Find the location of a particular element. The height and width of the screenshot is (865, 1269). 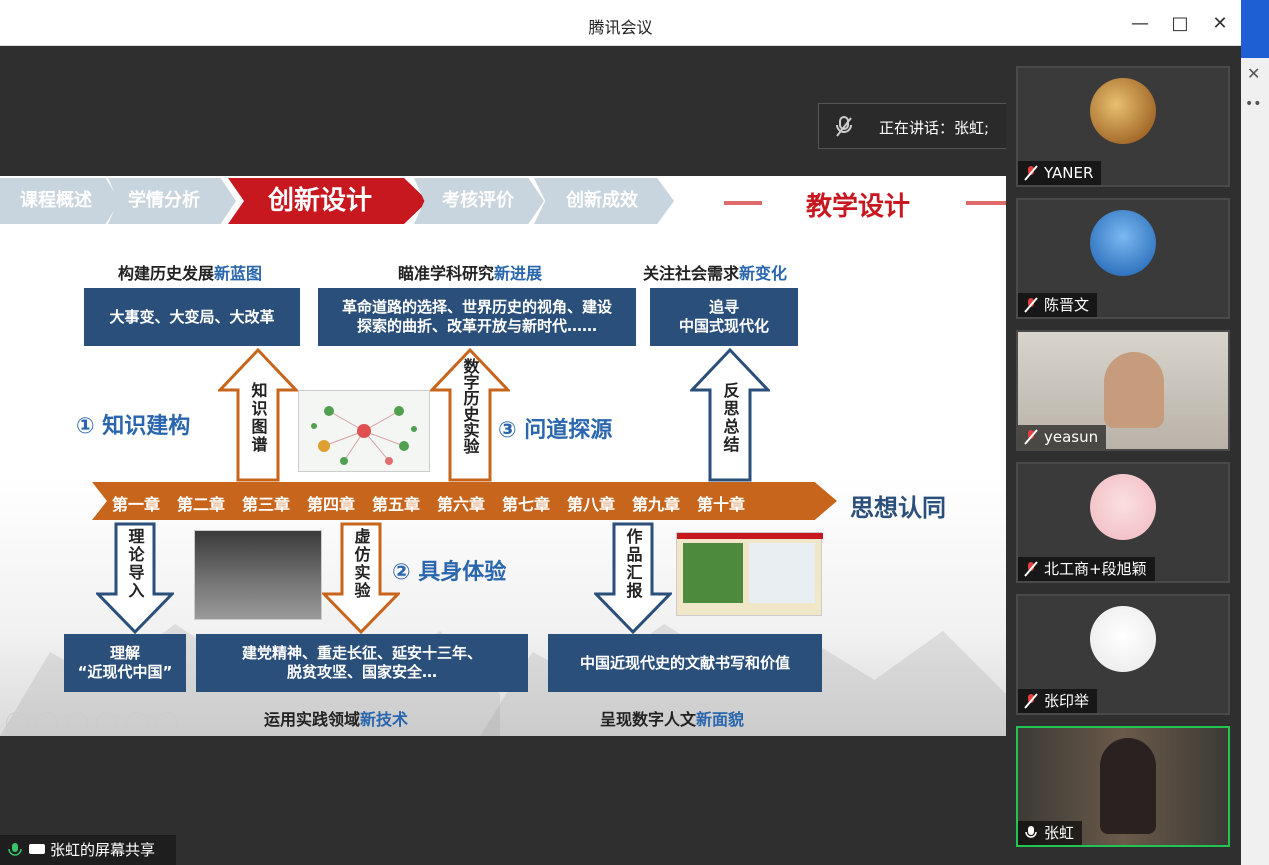

chapter-bar: 第一章 第二章 第三章 第四章 第五章 第六章 第七章 第八章 第九章 第十章 is located at coordinates (464, 501).